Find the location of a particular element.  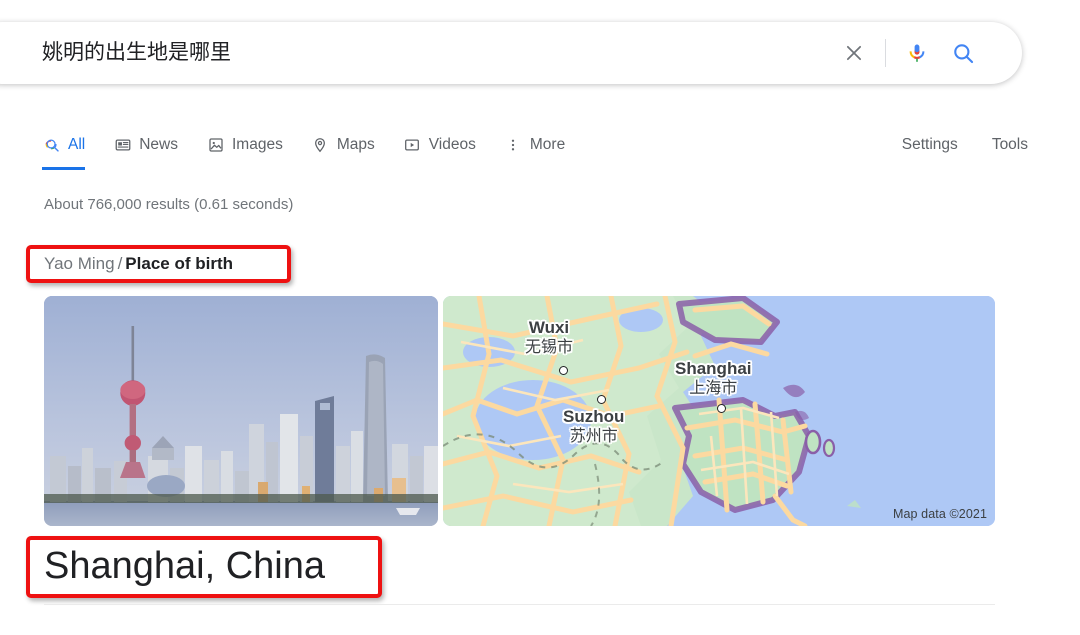

breadcrumb-entity: Yao Ming is located at coordinates (79, 263).